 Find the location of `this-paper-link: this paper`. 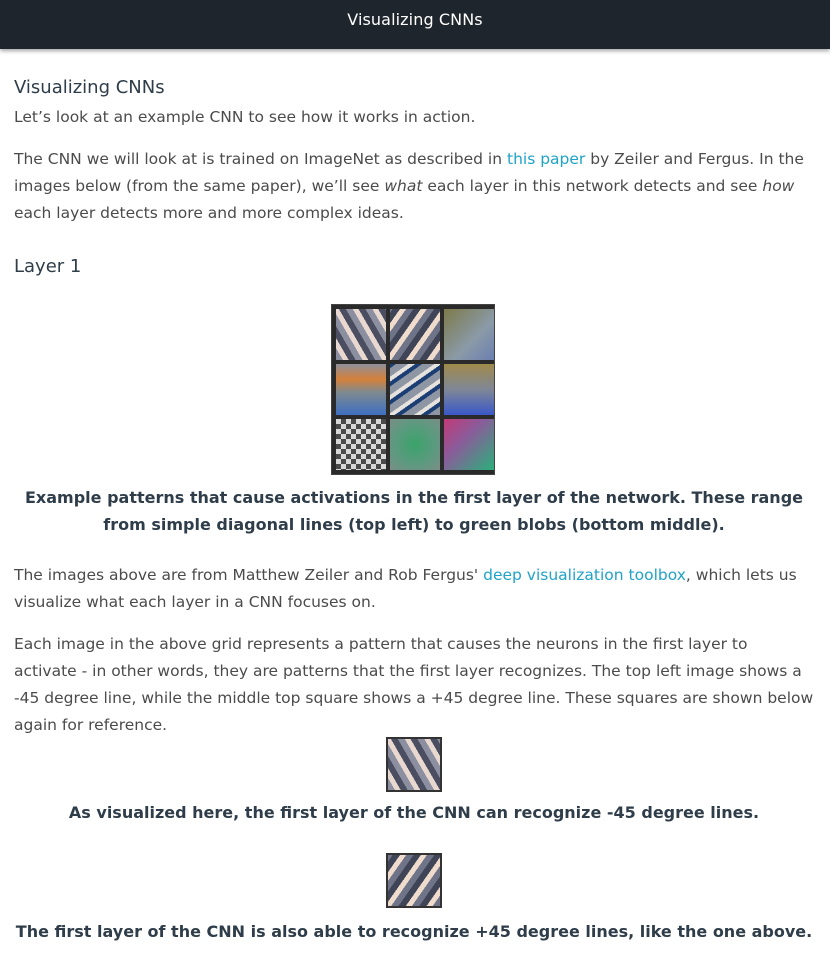

this-paper-link: this paper is located at coordinates (546, 159).